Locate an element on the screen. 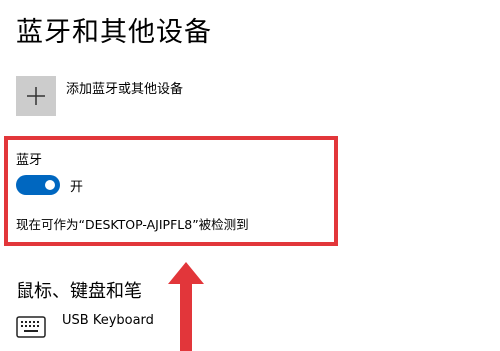 The height and width of the screenshot is (351, 500). mouse-keyboard-pen-heading: 鼠标、键盘和笔 is located at coordinates (79, 291).